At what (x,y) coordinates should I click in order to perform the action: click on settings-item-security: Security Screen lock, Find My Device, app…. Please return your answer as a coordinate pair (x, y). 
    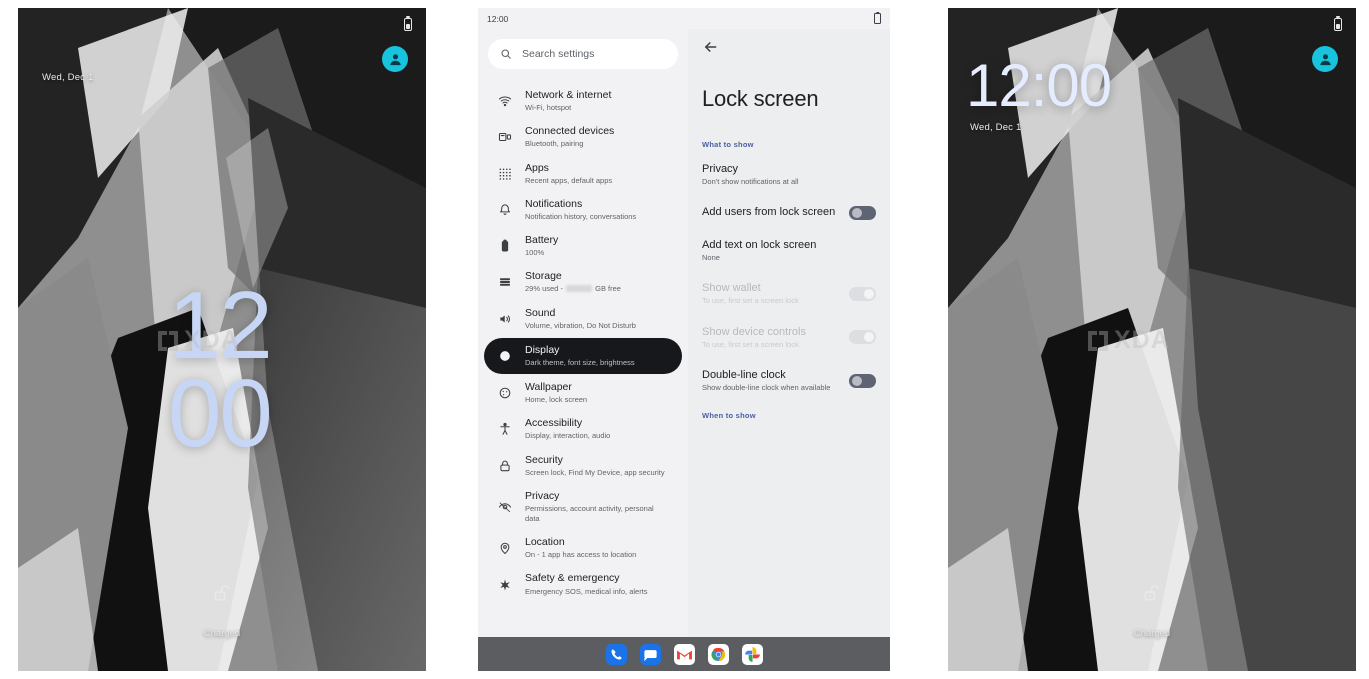
    Looking at the image, I should click on (583, 466).